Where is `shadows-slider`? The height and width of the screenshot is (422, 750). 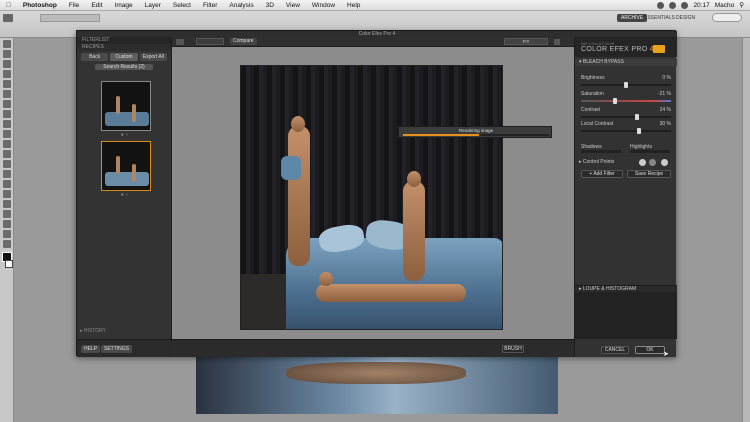 shadows-slider is located at coordinates (601, 151).